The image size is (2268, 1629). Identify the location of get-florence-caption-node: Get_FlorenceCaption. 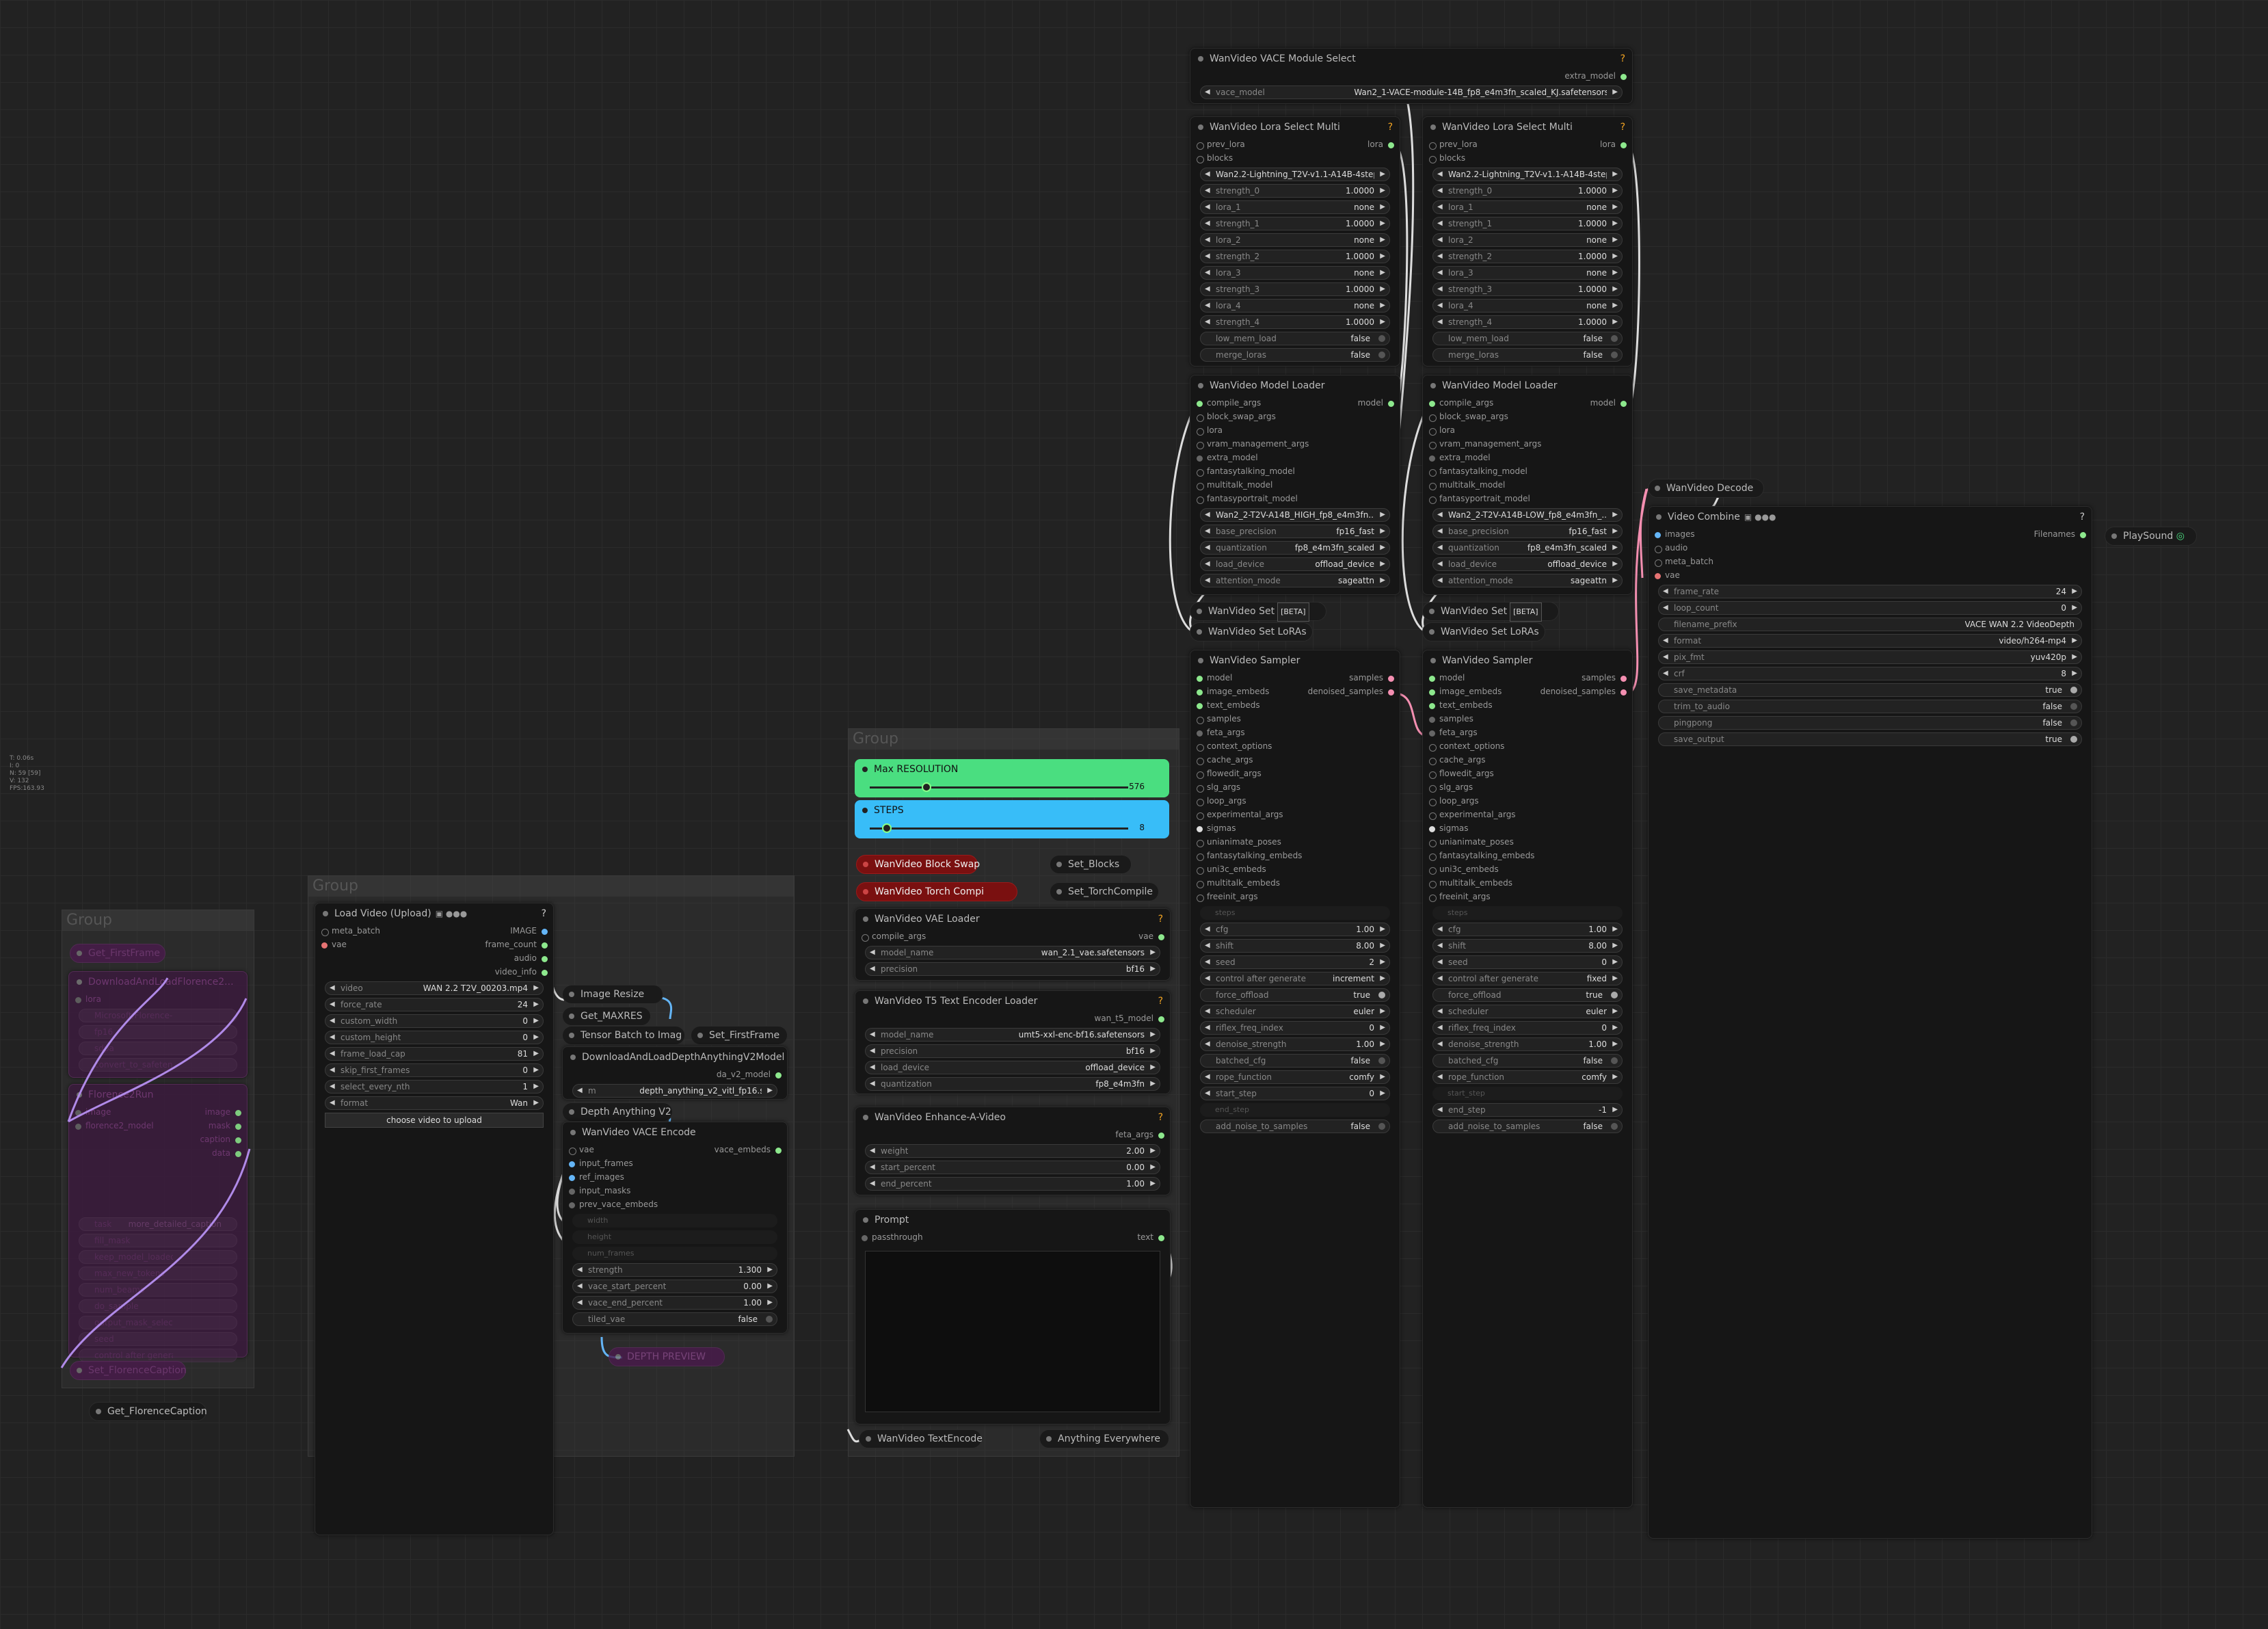
(148, 1411).